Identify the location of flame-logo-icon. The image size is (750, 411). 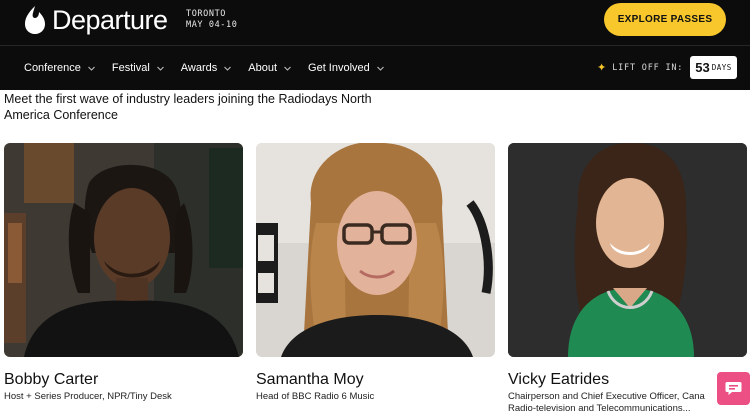
(35, 20).